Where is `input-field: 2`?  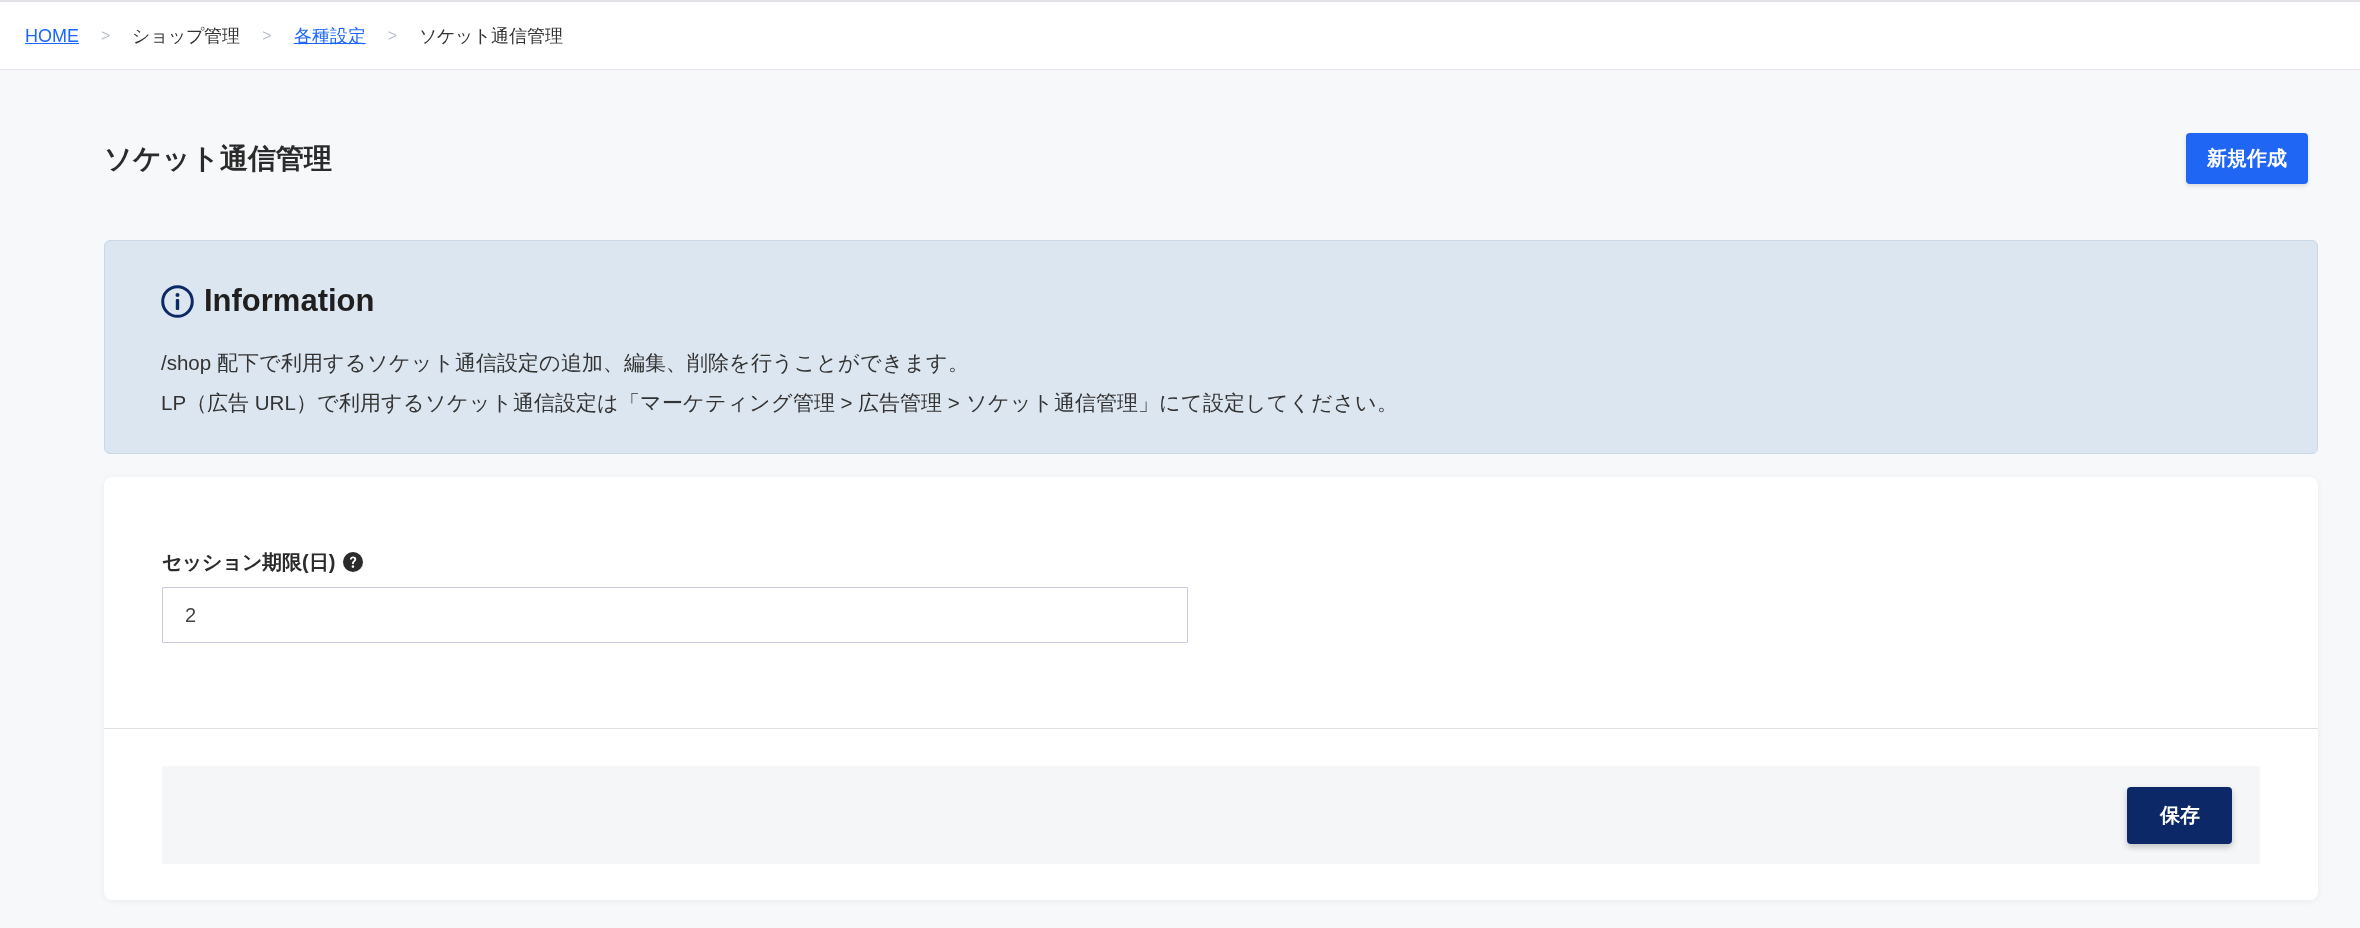
input-field: 2 is located at coordinates (675, 615).